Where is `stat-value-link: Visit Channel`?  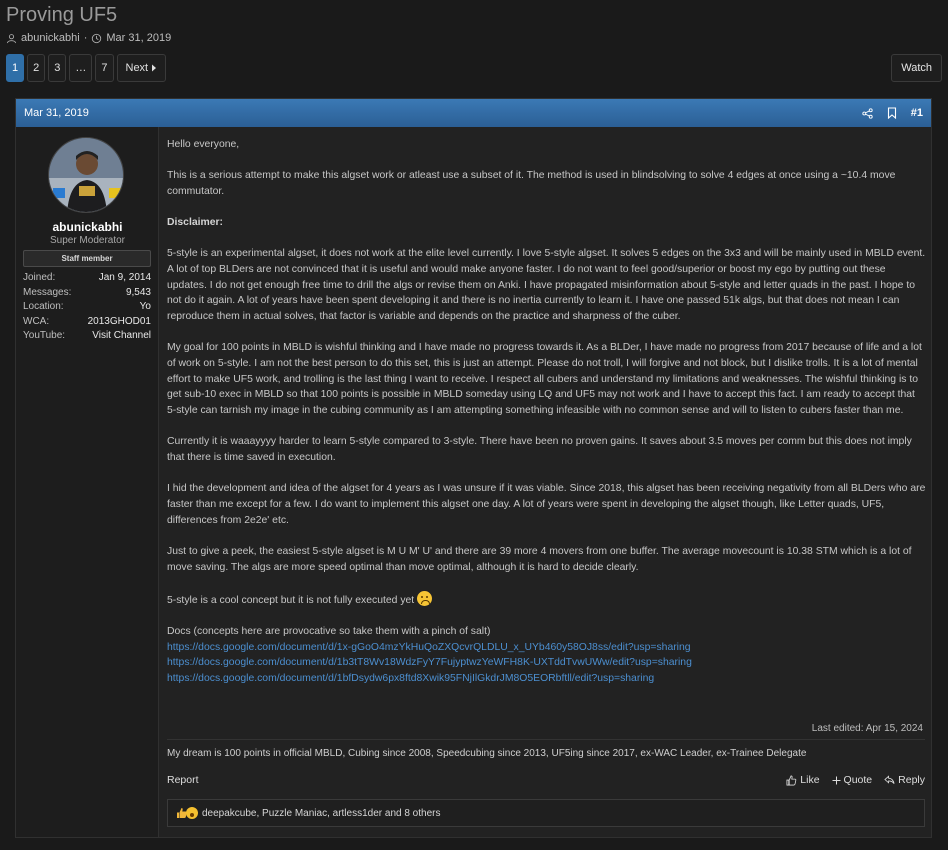 stat-value-link: Visit Channel is located at coordinates (121, 337).